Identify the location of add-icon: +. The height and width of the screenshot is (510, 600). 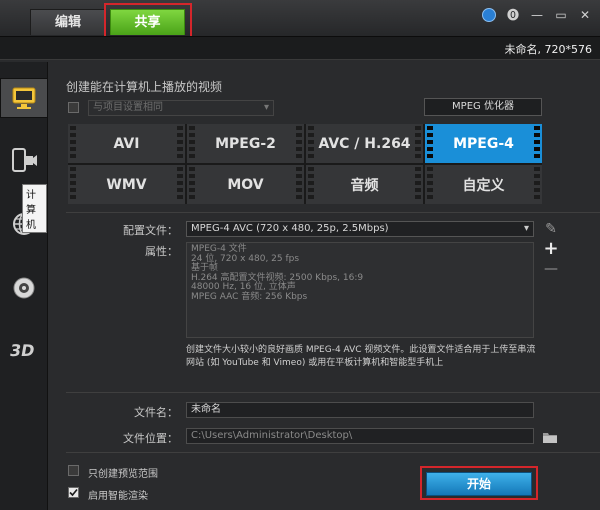
(550, 249).